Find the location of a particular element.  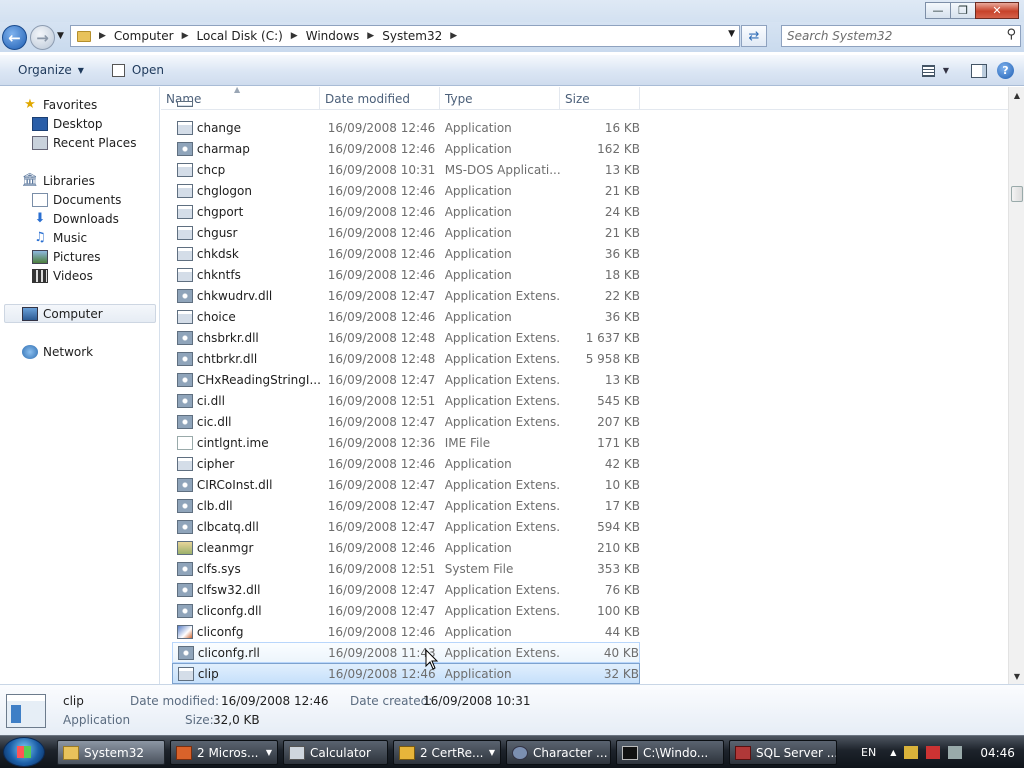

address-history-dropdown: ▼ is located at coordinates (731, 34).